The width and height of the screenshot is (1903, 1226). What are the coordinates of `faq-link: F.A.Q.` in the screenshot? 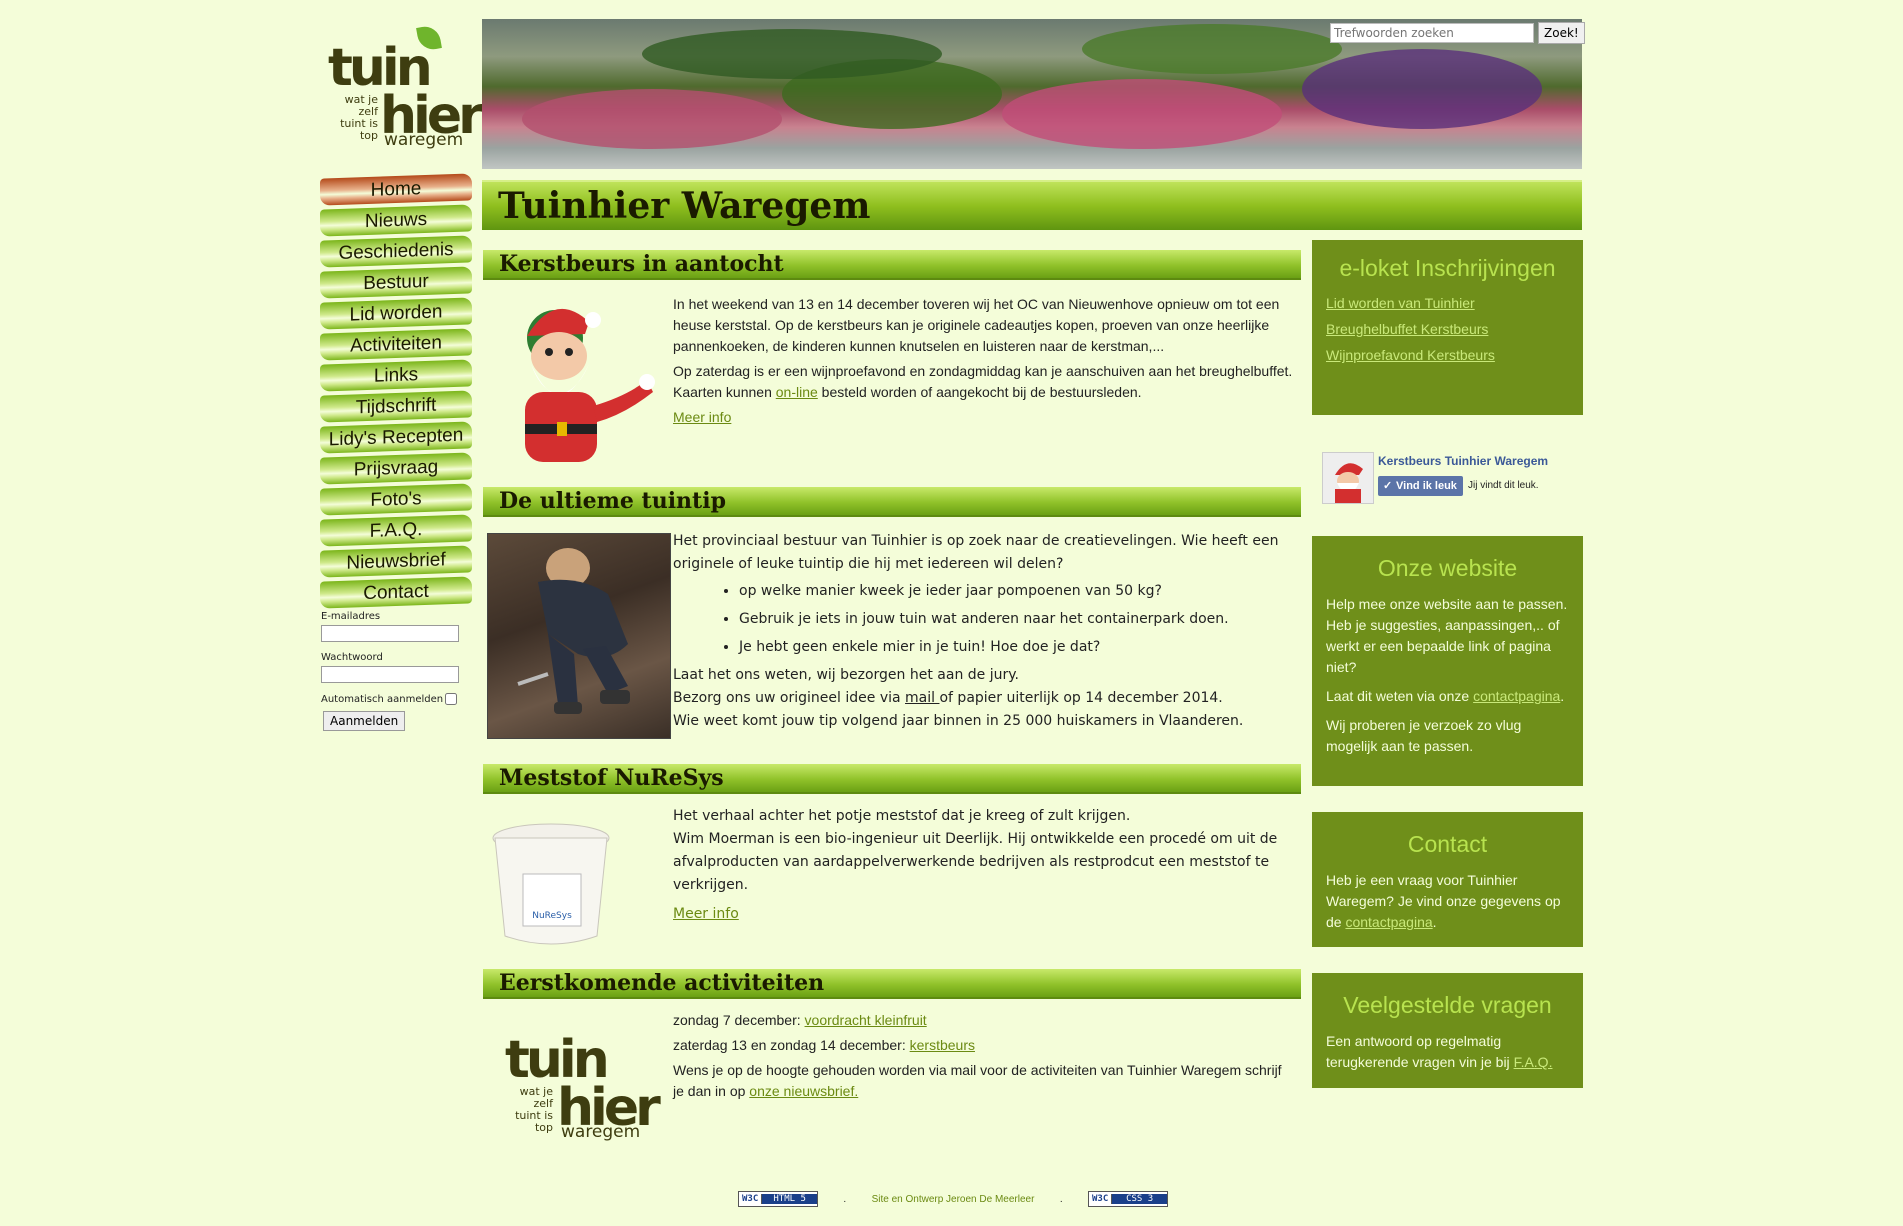 It's located at (1533, 1062).